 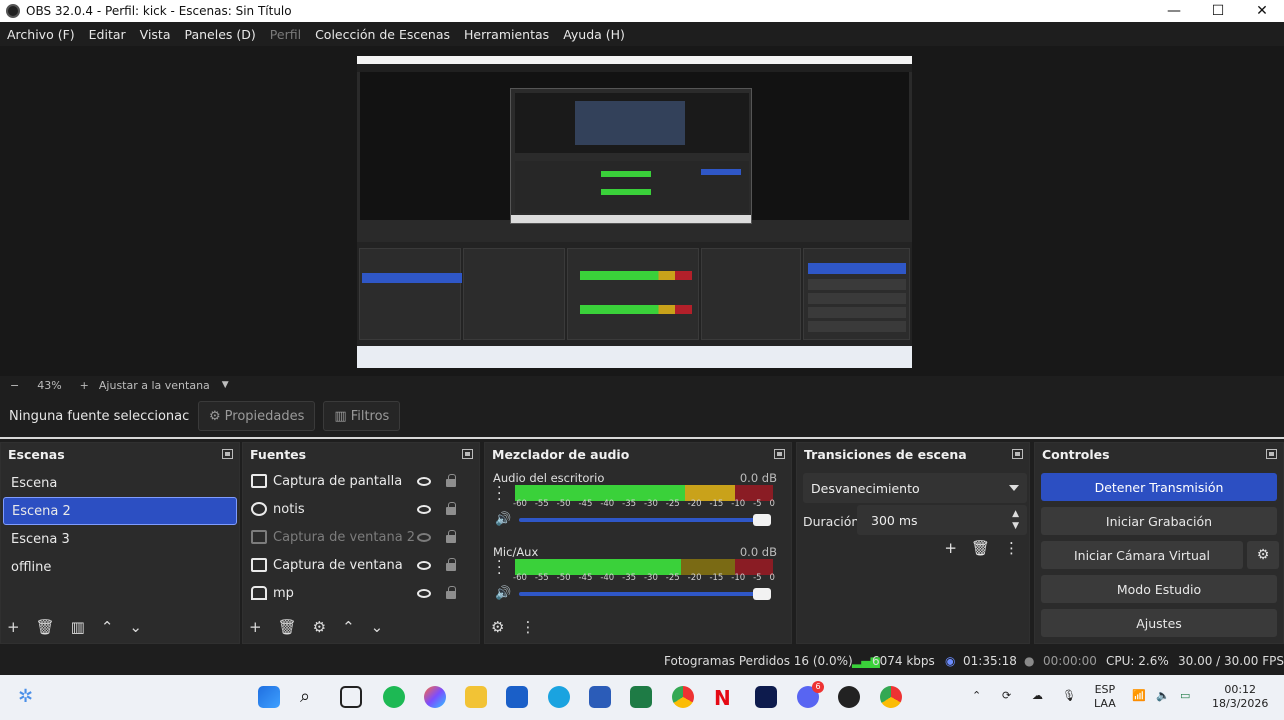 I want to click on file-explorer-icon, so click(x=476, y=697).